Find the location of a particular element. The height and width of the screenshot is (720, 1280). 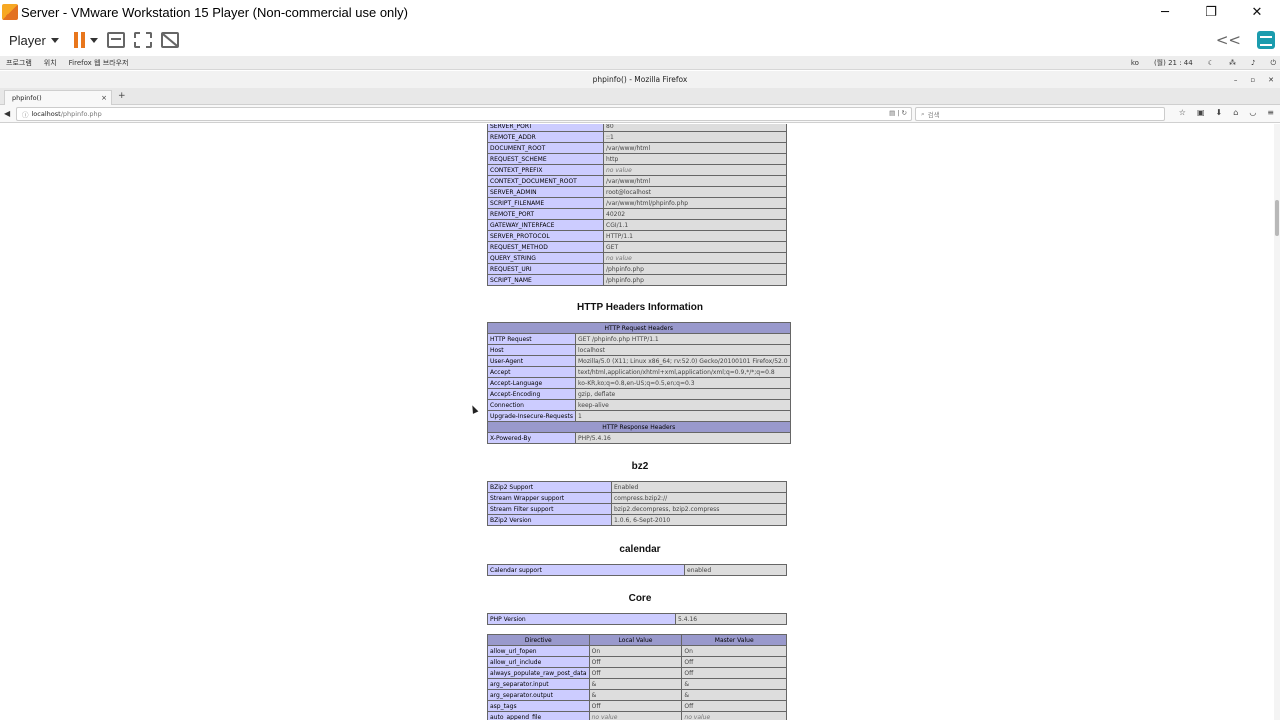

row-value: compress.bzip2:// is located at coordinates (699, 498).